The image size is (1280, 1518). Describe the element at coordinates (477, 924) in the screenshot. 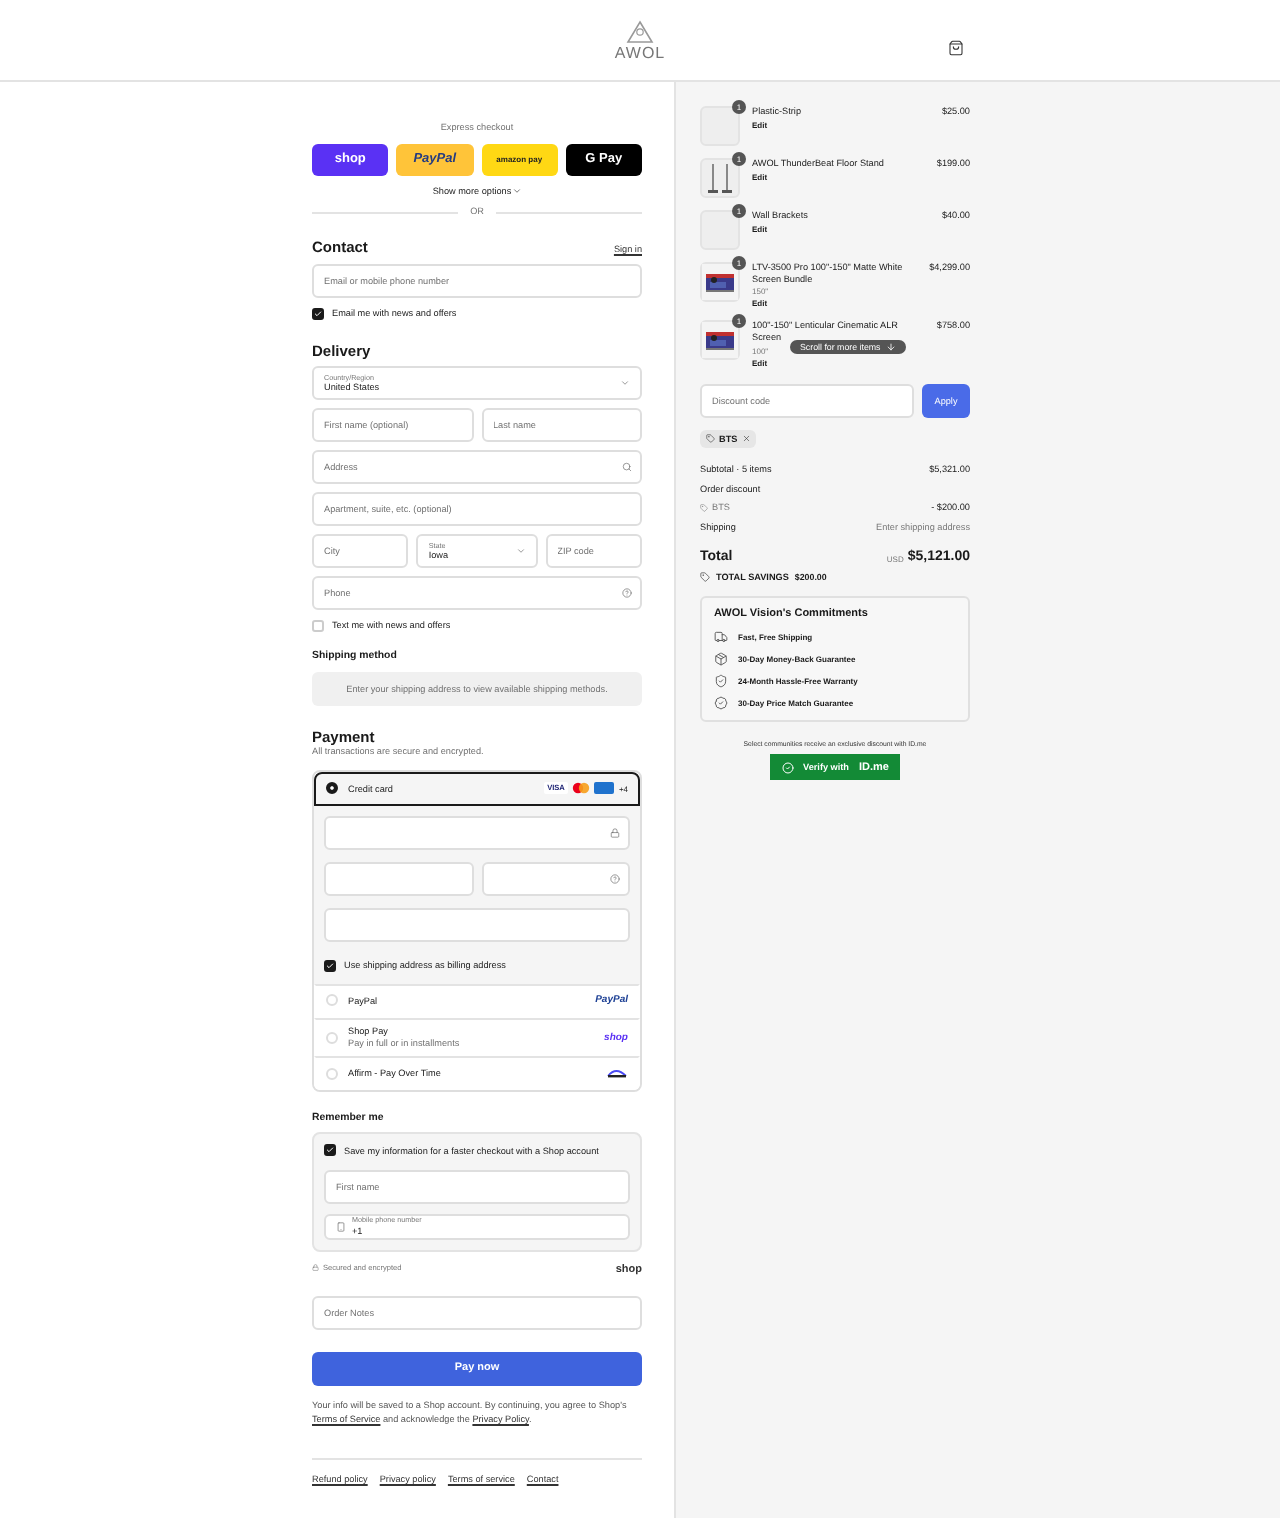

I see `name-on-card-field` at that location.